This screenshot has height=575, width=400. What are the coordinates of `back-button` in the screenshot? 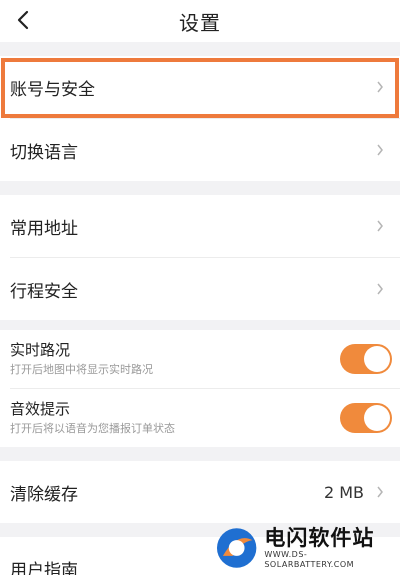 It's located at (23, 20).